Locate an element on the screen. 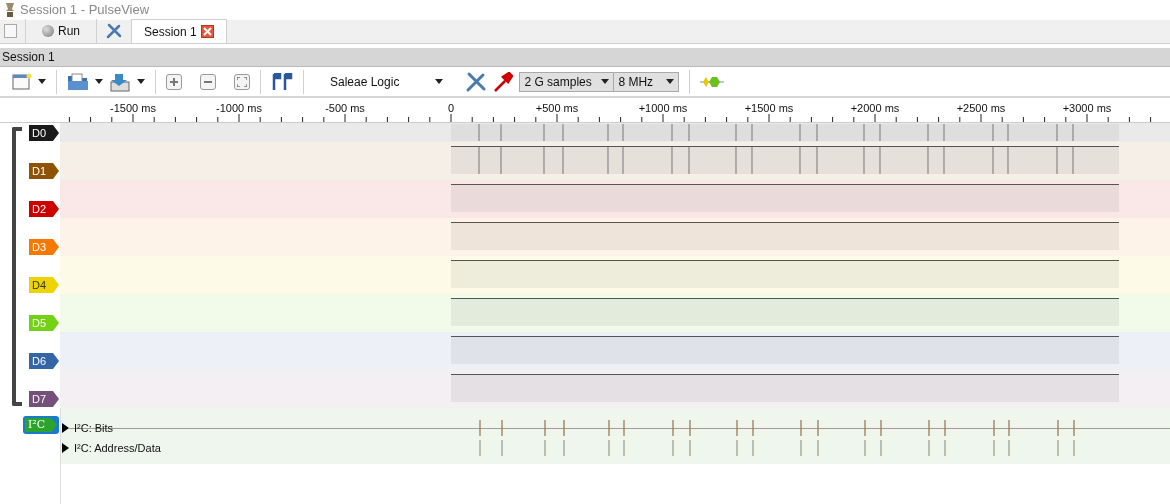  sample-rate-dropdown: 8 MHz is located at coordinates (646, 81).